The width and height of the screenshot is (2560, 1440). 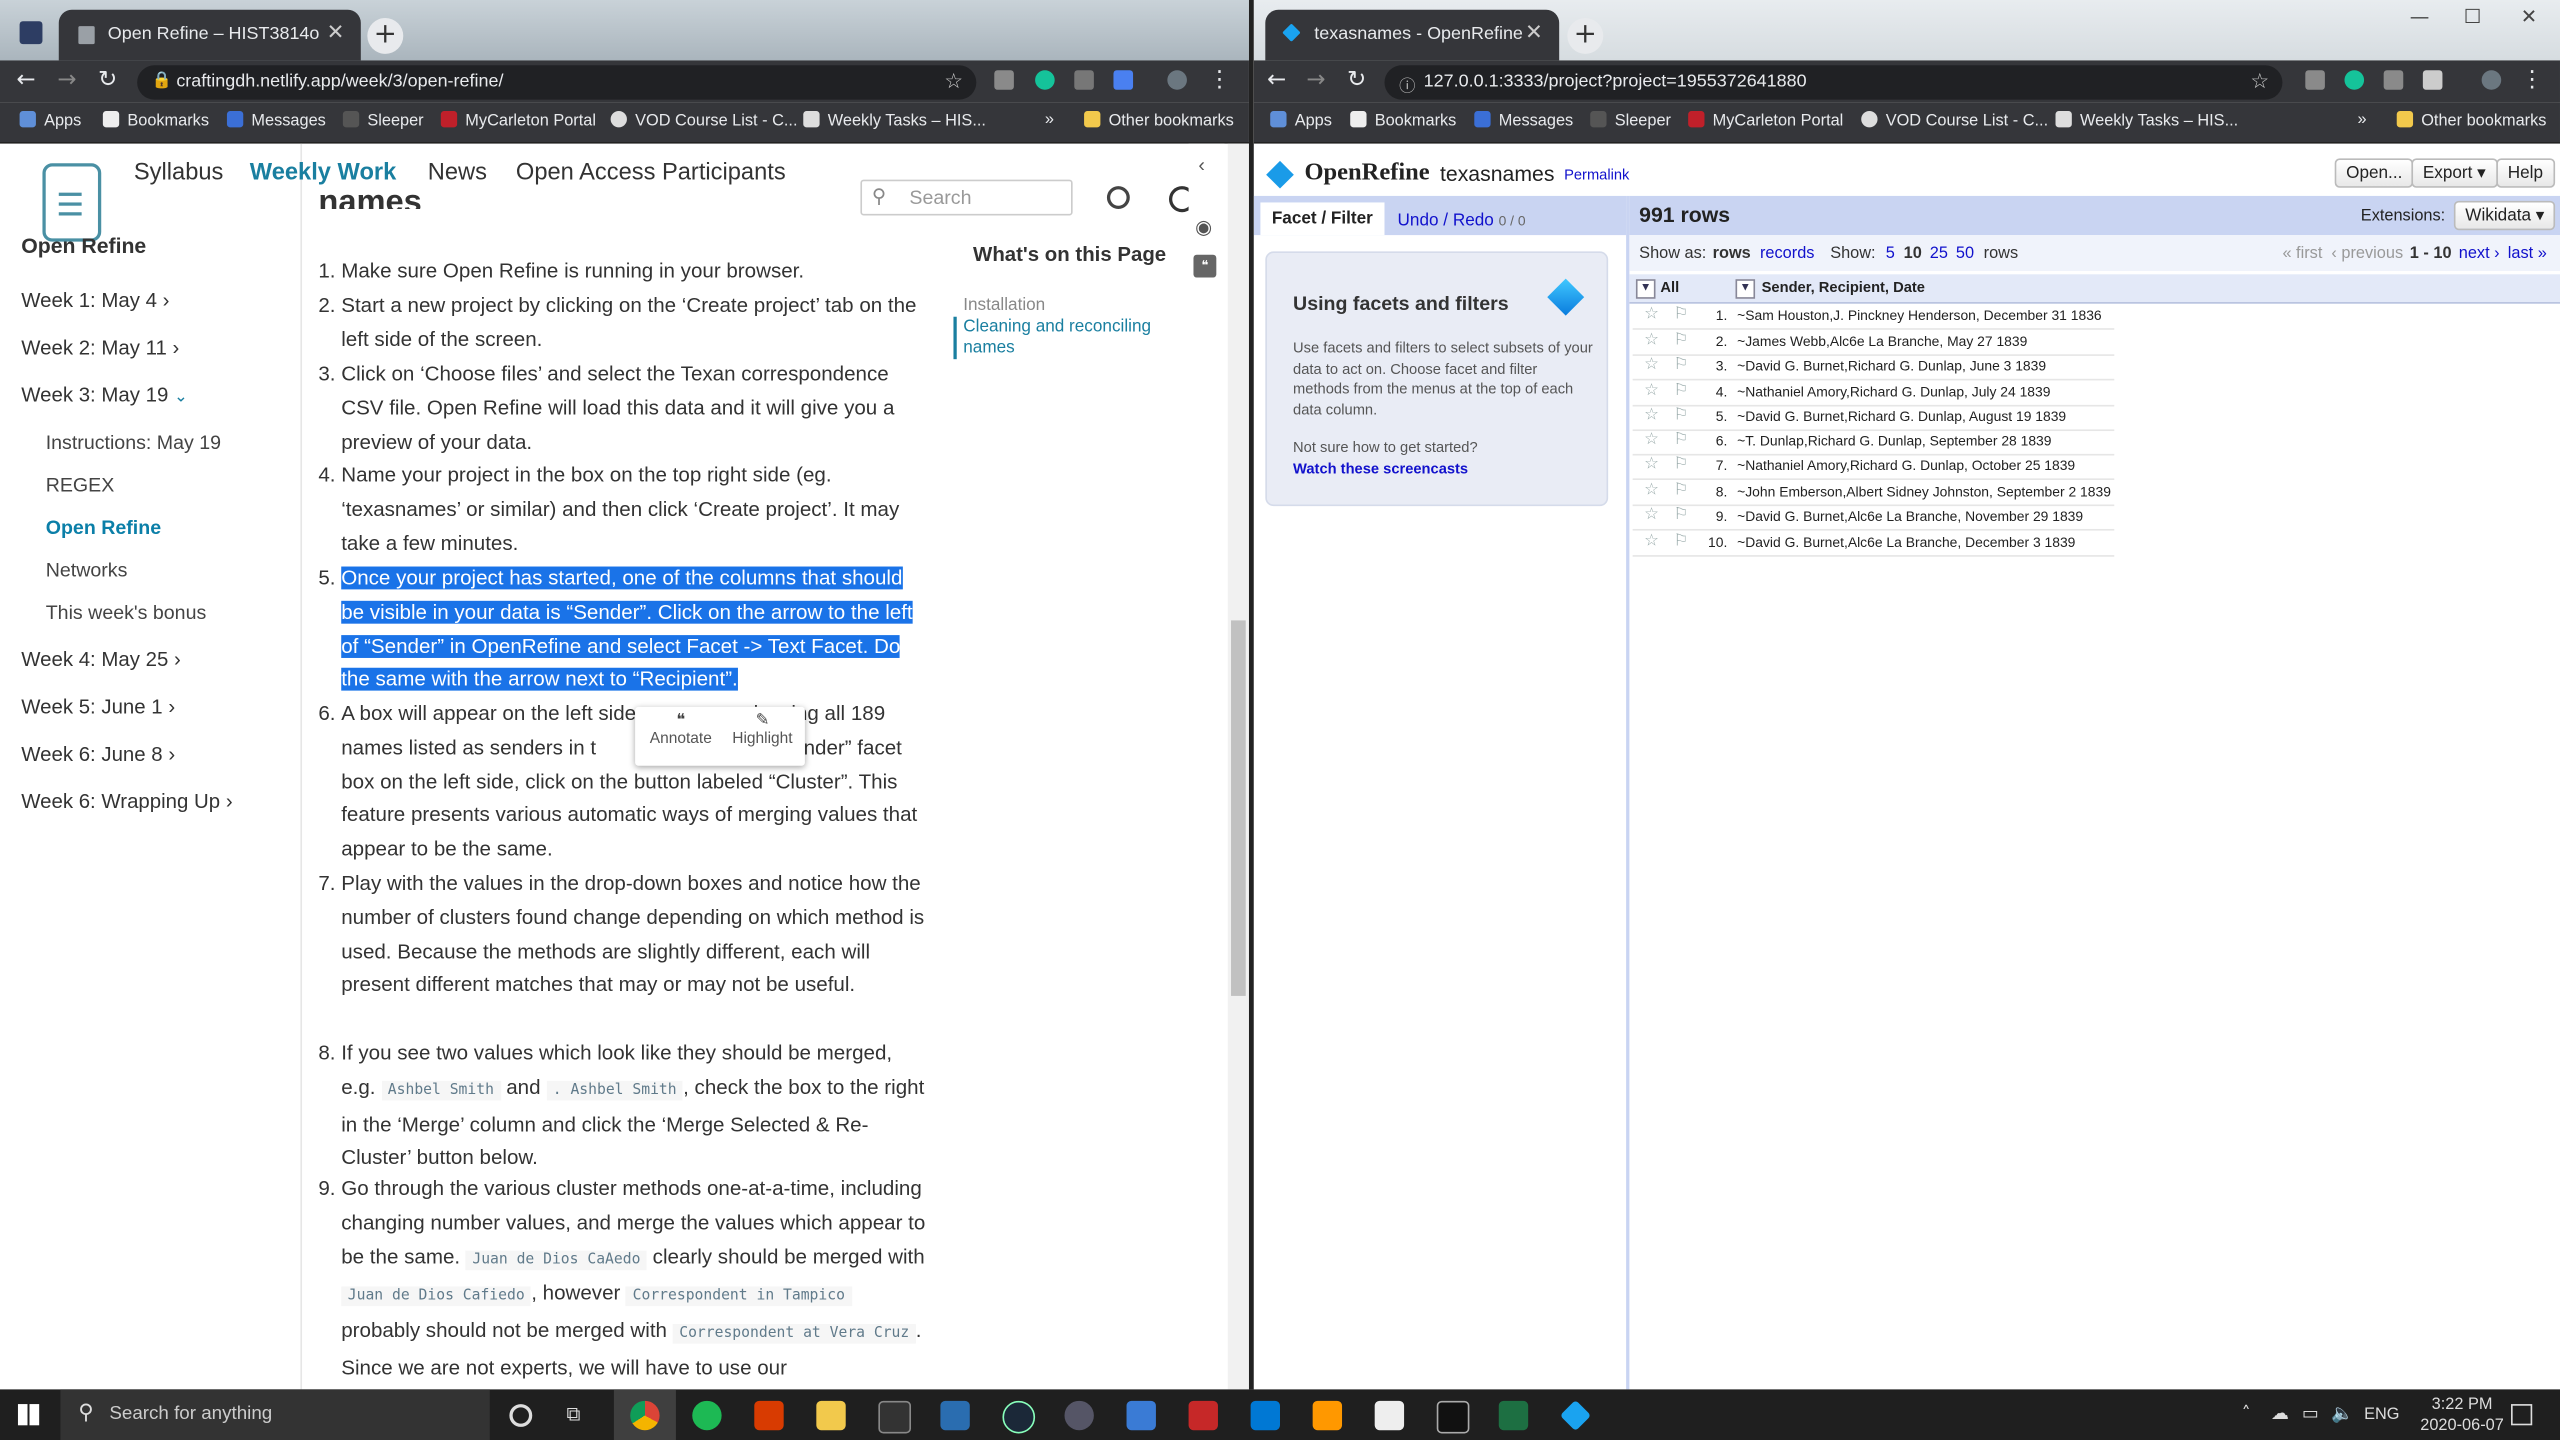 I want to click on pager-next: next ›, so click(x=2479, y=254).